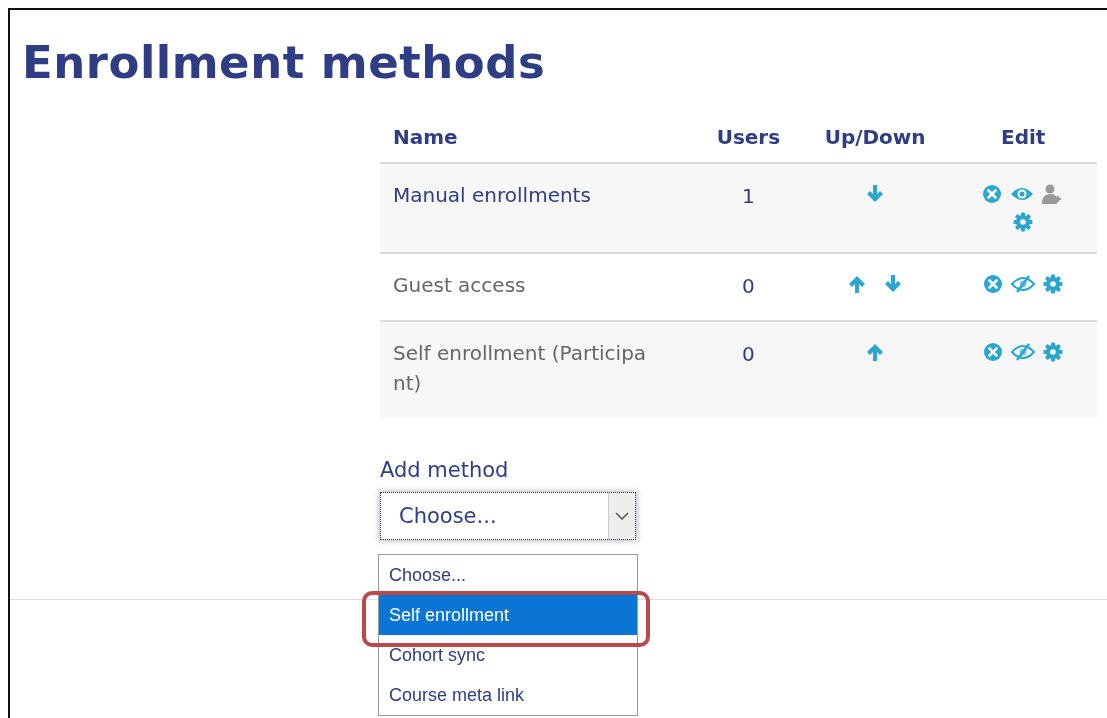 This screenshot has height=718, width=1107. What do you see at coordinates (508, 695) in the screenshot?
I see `option-item: Course meta link` at bounding box center [508, 695].